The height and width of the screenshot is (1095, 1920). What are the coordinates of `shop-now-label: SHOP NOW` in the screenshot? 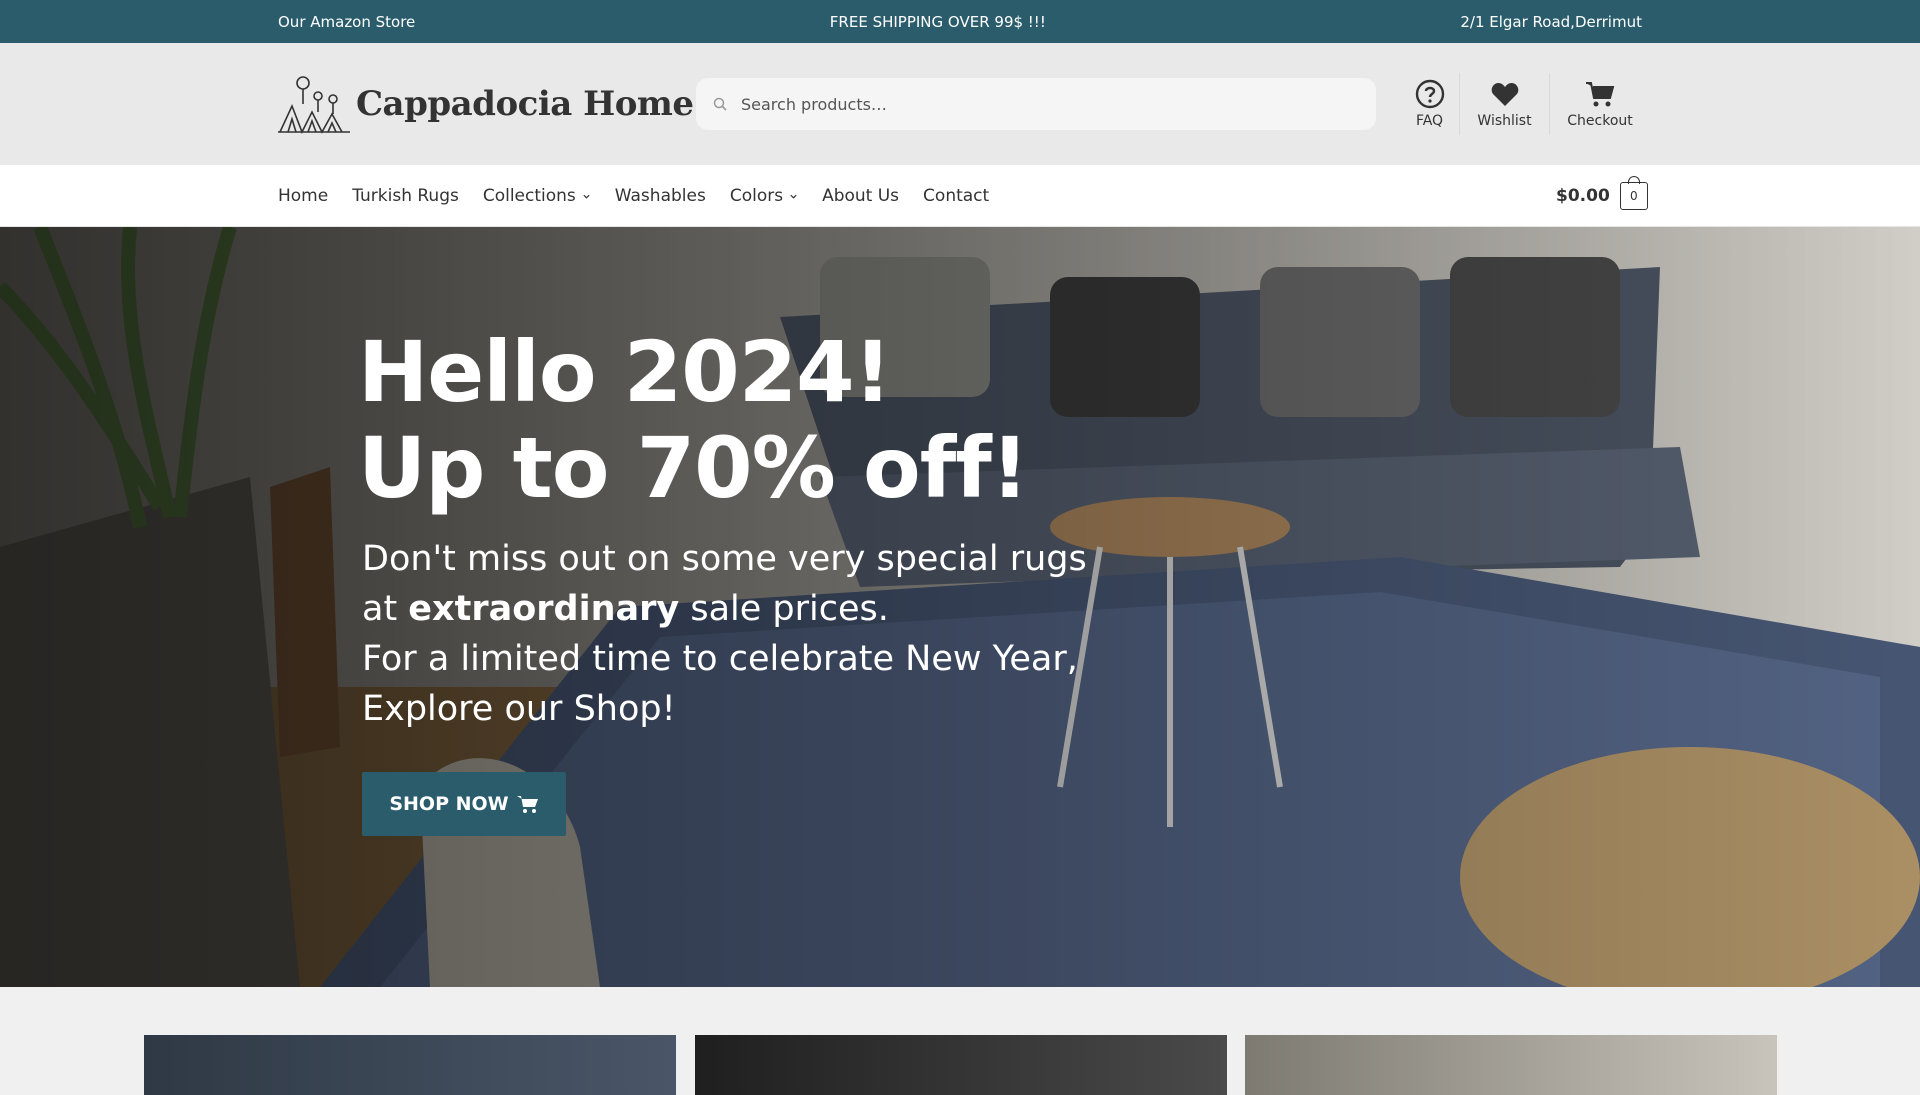 It's located at (449, 804).